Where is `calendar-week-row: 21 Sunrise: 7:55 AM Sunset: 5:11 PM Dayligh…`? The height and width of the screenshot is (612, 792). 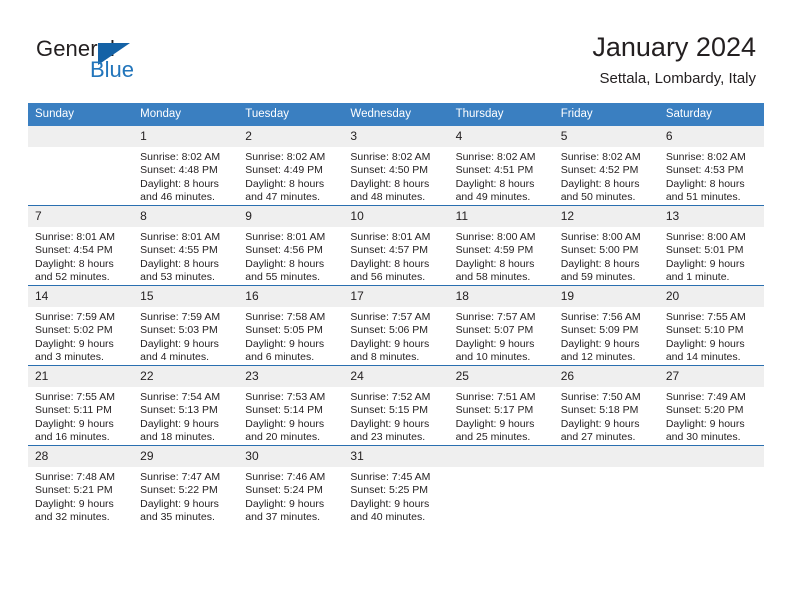 calendar-week-row: 21 Sunrise: 7:55 AM Sunset: 5:11 PM Dayligh… is located at coordinates (396, 405).